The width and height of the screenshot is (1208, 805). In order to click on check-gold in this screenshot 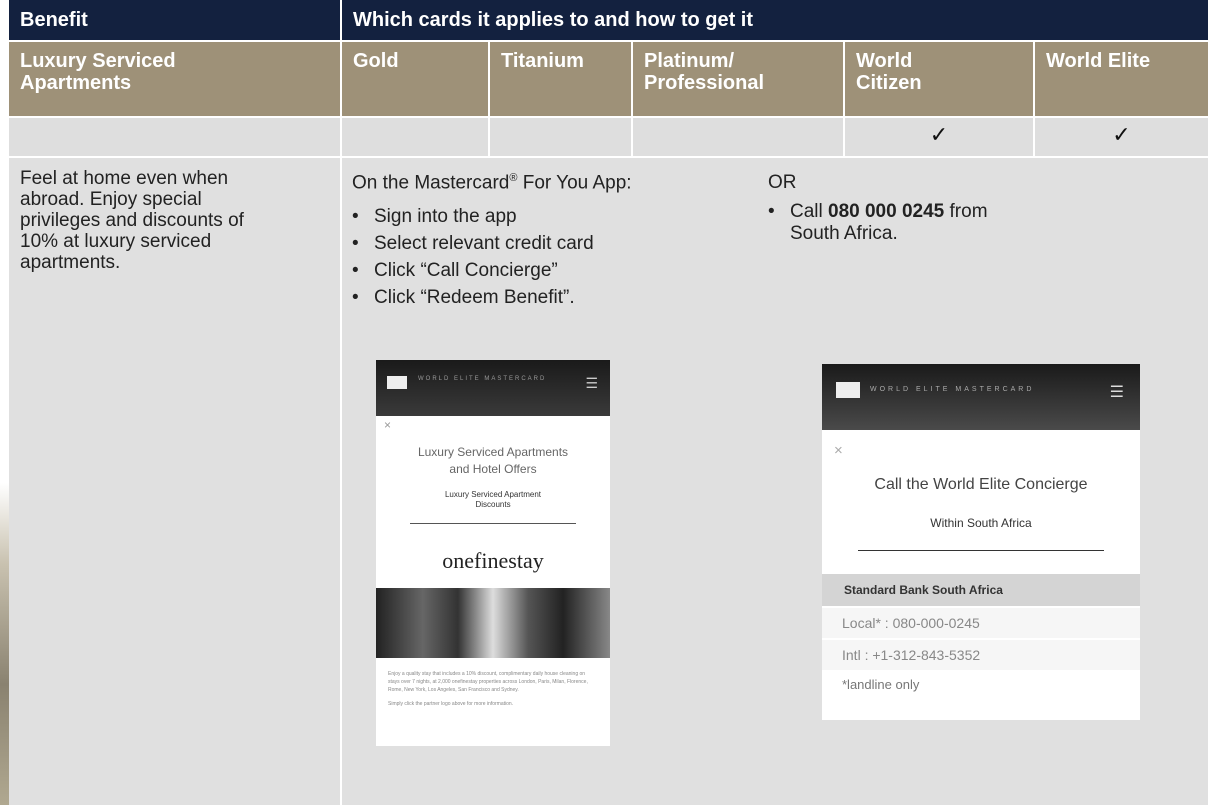, I will do `click(415, 137)`.